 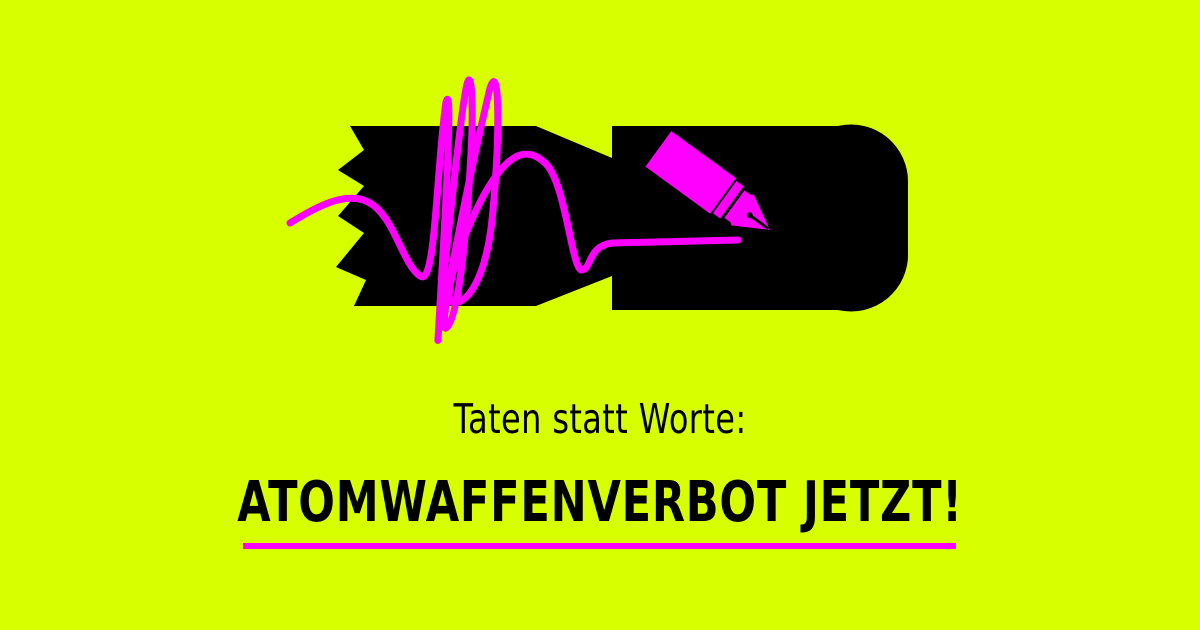 What do you see at coordinates (600, 419) in the screenshot?
I see `subtitle: Taten statt Worte:` at bounding box center [600, 419].